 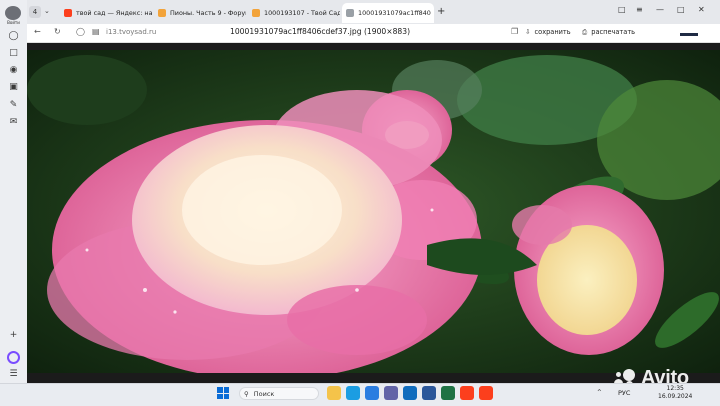 What do you see at coordinates (514, 31) in the screenshot?
I see `copy-link-icon: ❐` at bounding box center [514, 31].